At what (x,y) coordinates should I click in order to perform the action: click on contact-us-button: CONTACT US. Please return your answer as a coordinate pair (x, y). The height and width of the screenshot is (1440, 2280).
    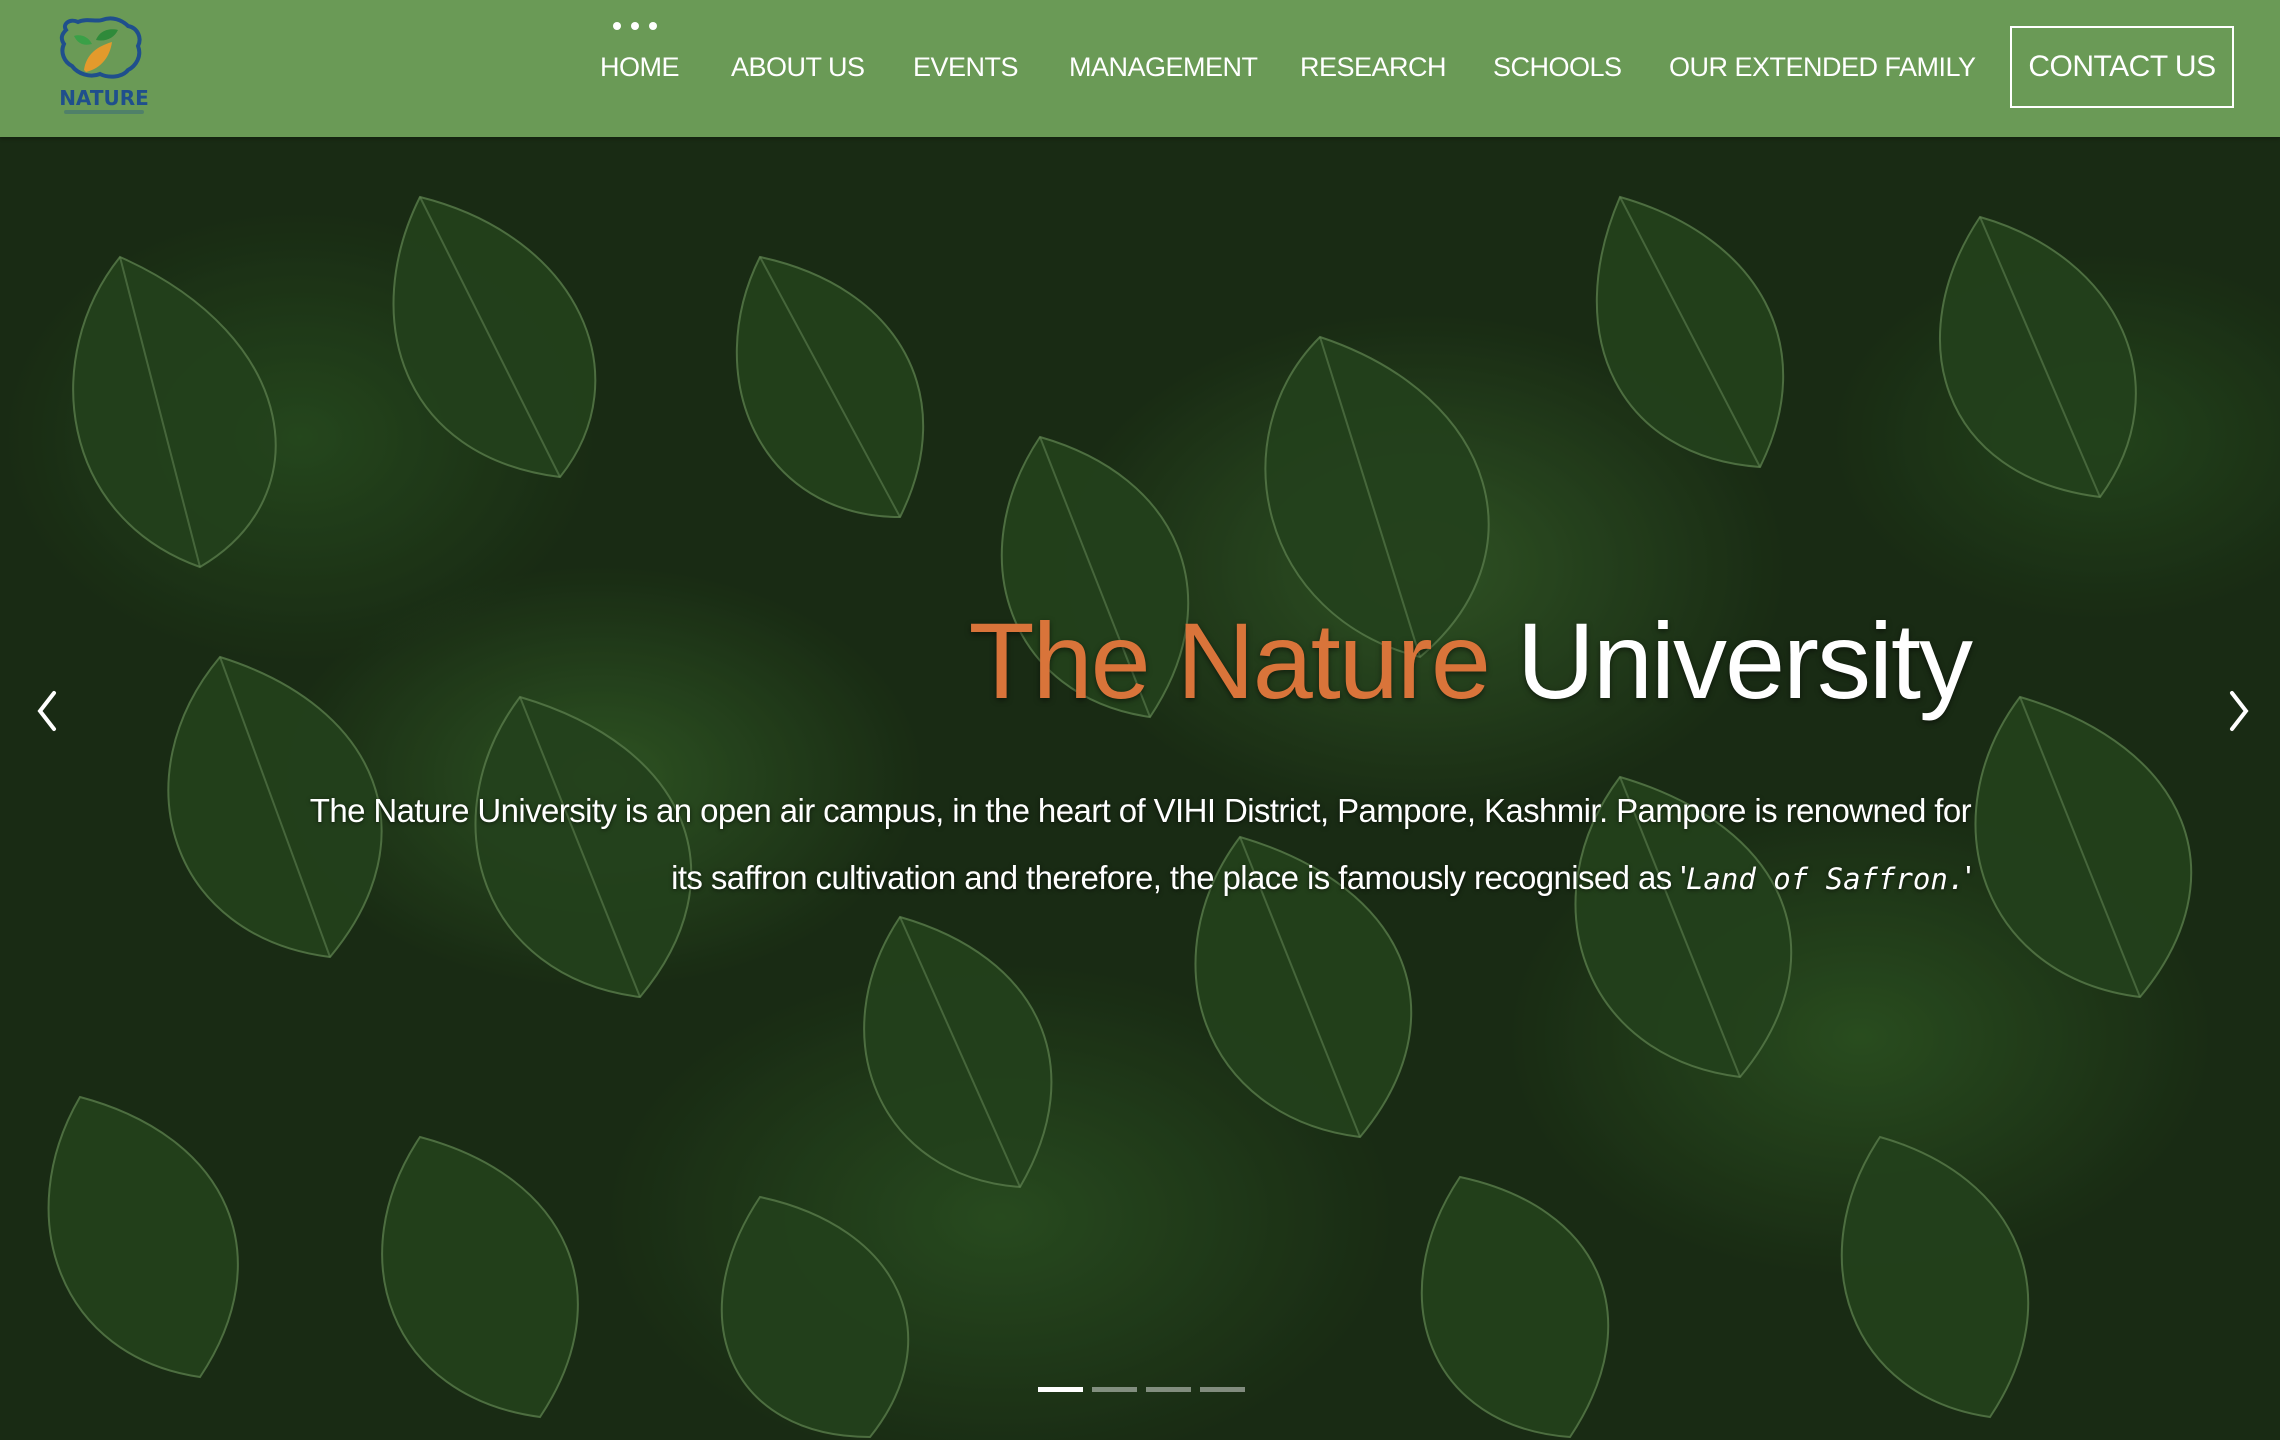
    Looking at the image, I should click on (2122, 67).